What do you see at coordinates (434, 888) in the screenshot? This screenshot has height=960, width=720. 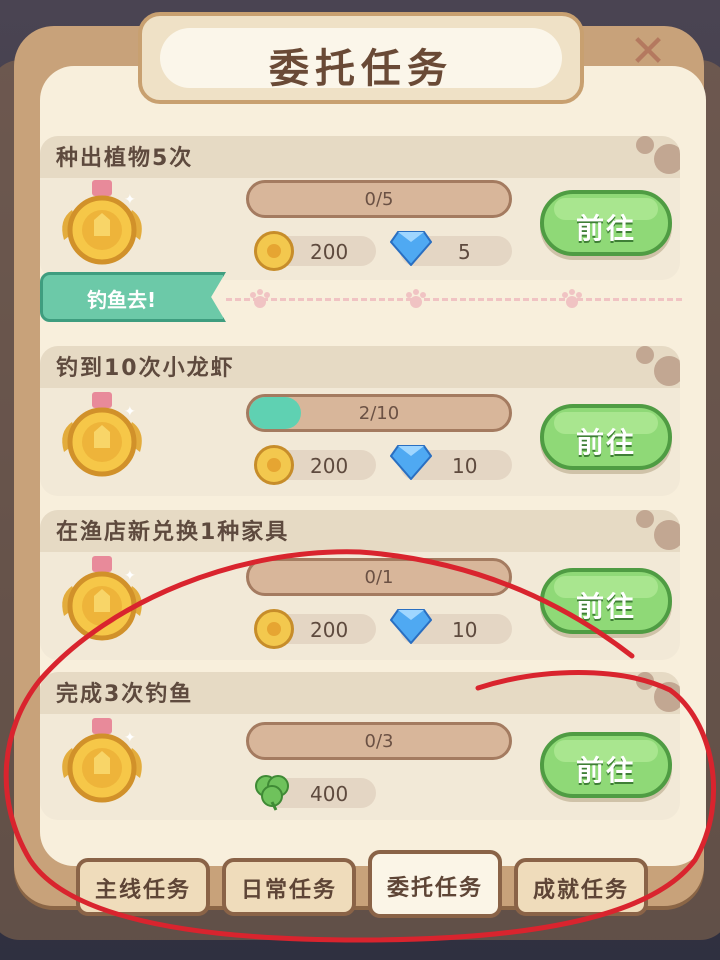 I see `tab-label: 委托任务` at bounding box center [434, 888].